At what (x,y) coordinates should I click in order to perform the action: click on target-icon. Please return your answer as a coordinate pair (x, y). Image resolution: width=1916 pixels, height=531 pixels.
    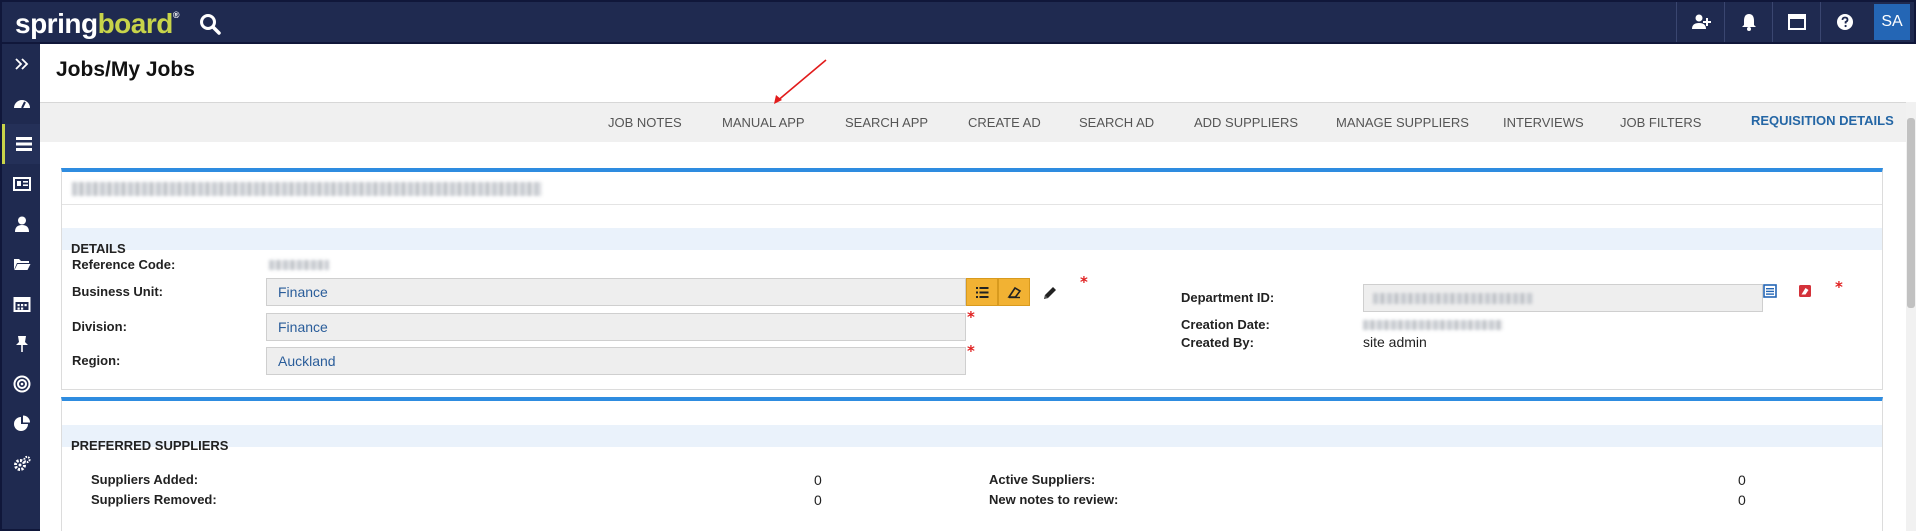
    Looking at the image, I should click on (22, 384).